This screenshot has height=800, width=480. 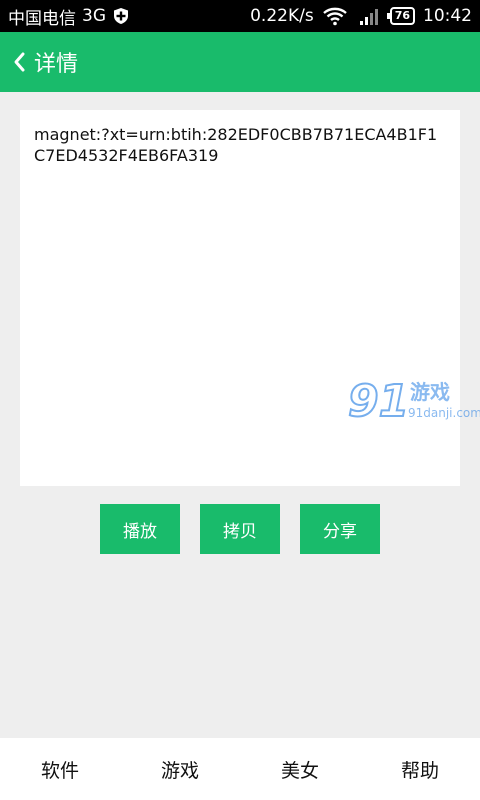 I want to click on network-speed: 0.22K/s, so click(x=282, y=16).